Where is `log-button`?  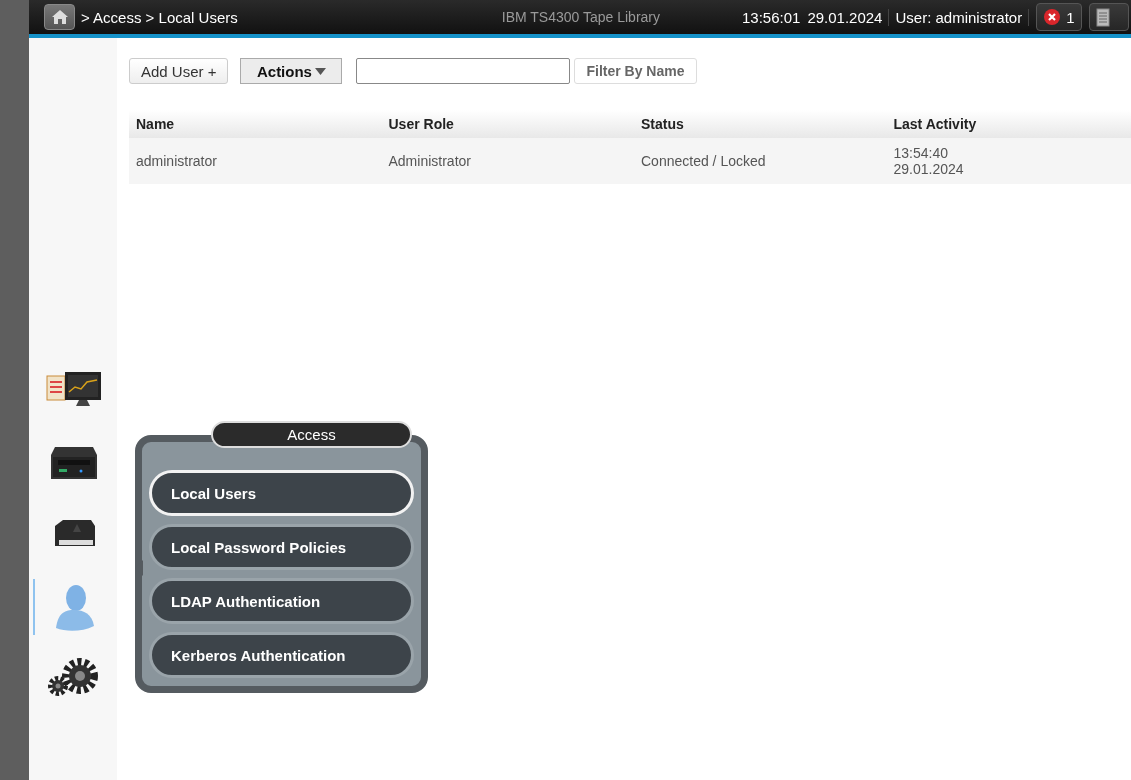 log-button is located at coordinates (1108, 17).